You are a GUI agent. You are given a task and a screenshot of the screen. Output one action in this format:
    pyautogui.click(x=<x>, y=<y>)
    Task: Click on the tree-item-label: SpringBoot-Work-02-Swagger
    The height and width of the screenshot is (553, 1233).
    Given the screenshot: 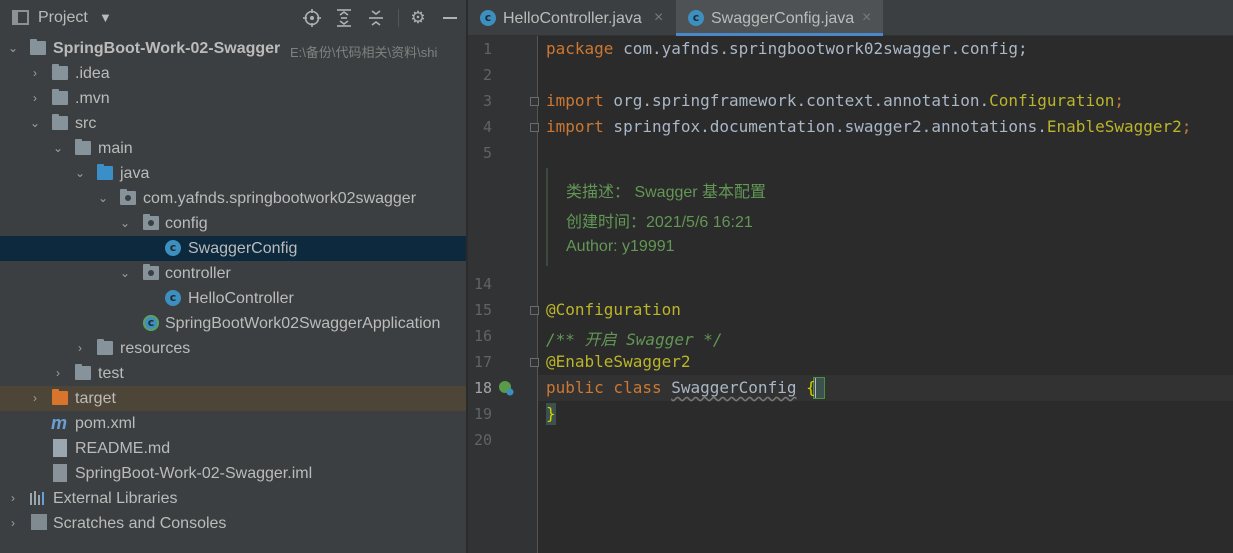 What is the action you would take?
    pyautogui.click(x=167, y=48)
    